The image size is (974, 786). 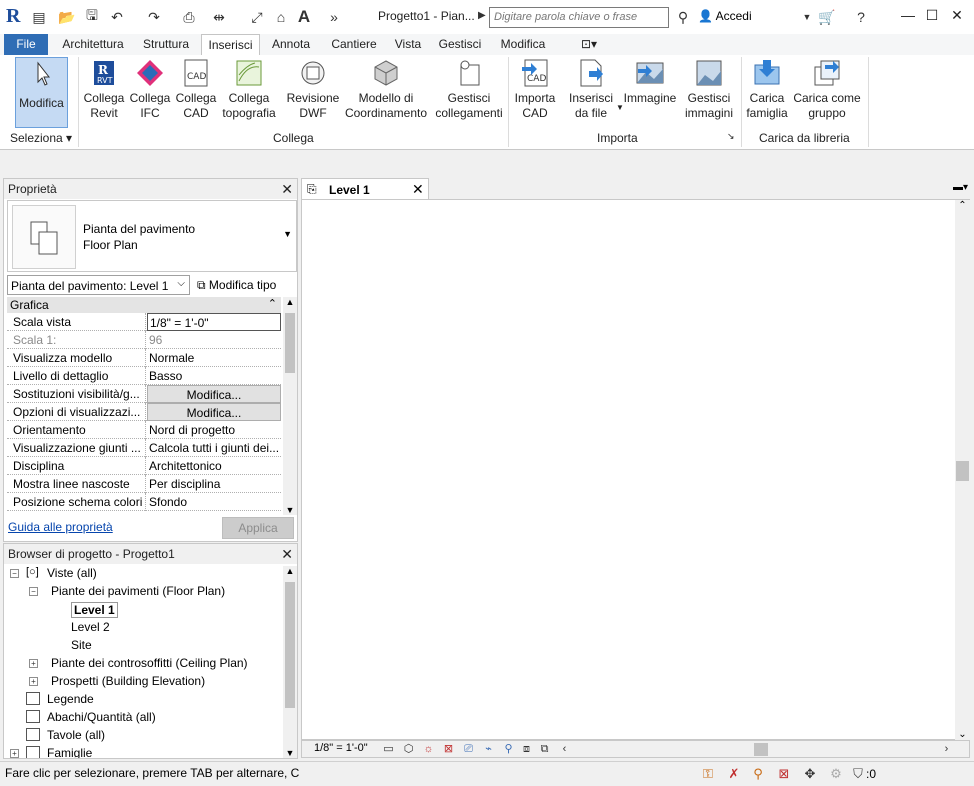 What do you see at coordinates (731, 136) in the screenshot?
I see `import-dialog-launcher-icon: ↘` at bounding box center [731, 136].